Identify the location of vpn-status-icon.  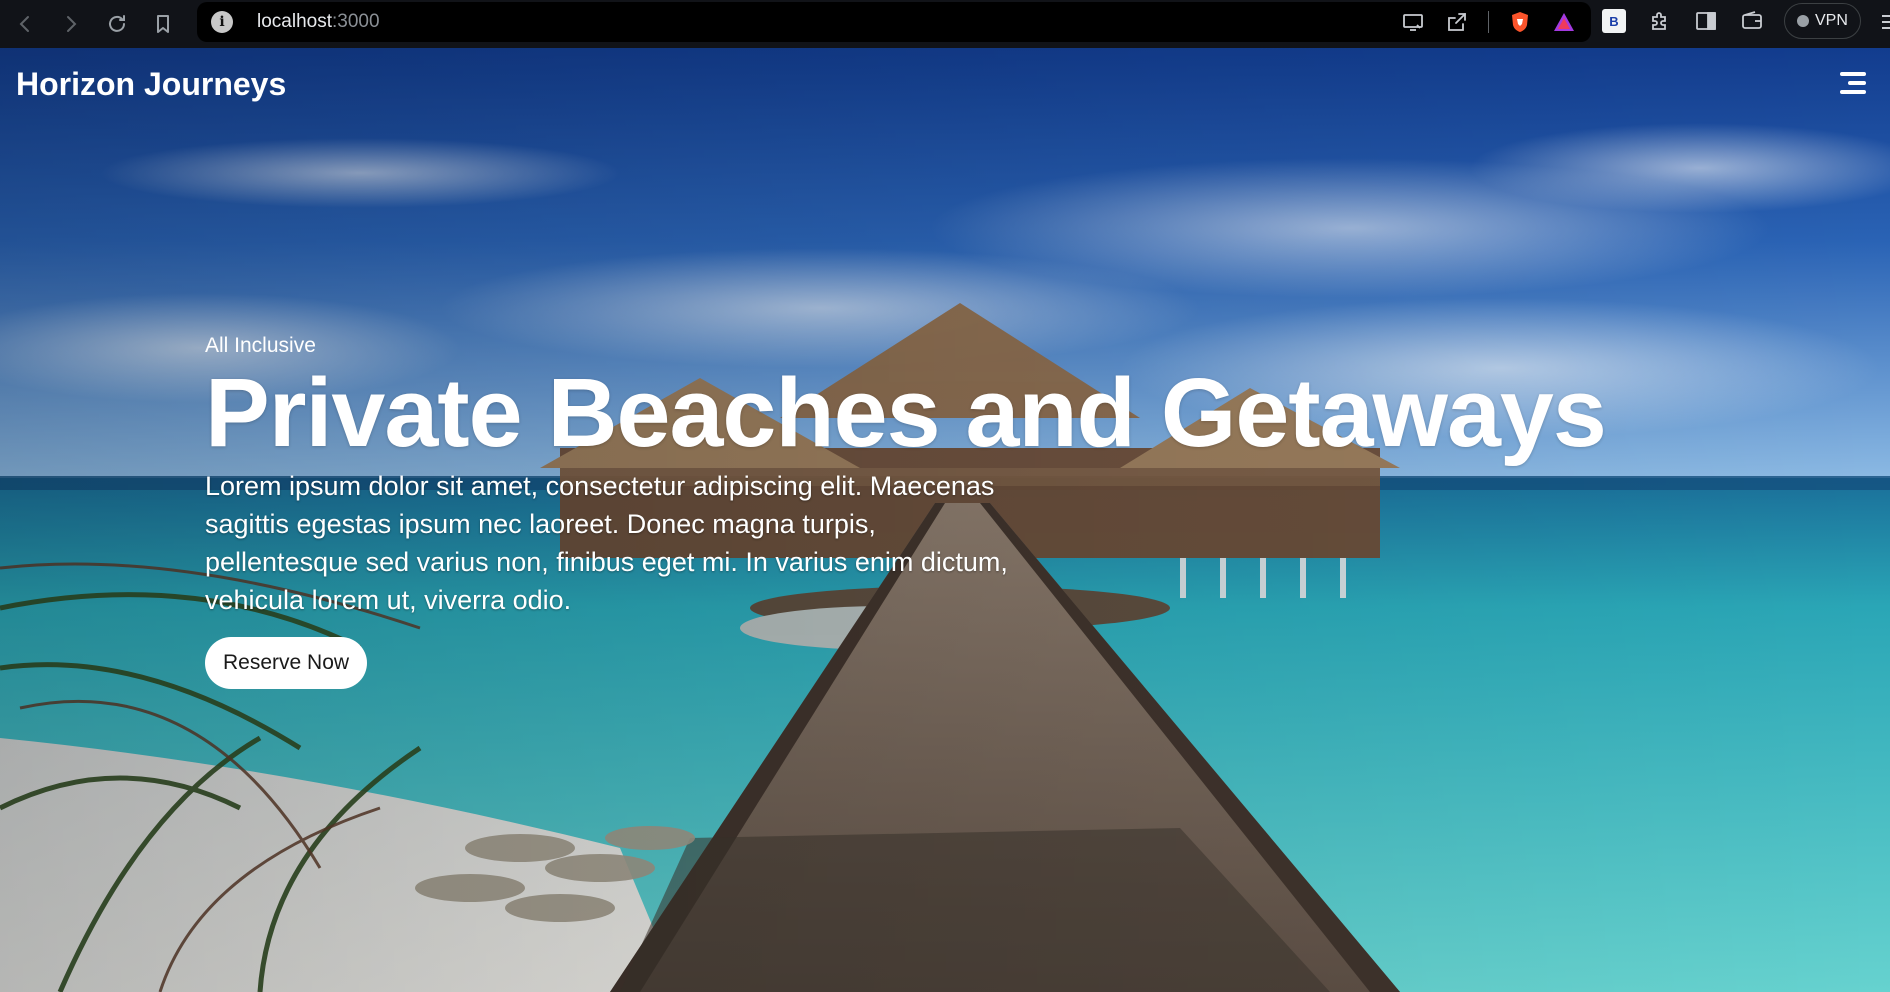
(1803, 21).